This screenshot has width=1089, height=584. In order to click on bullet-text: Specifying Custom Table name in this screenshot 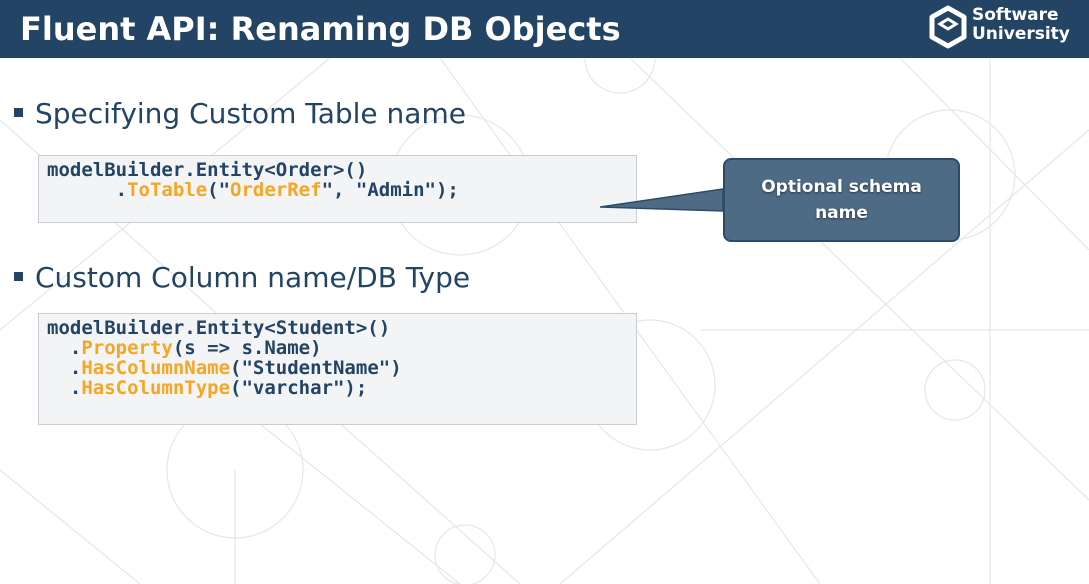, I will do `click(250, 113)`.